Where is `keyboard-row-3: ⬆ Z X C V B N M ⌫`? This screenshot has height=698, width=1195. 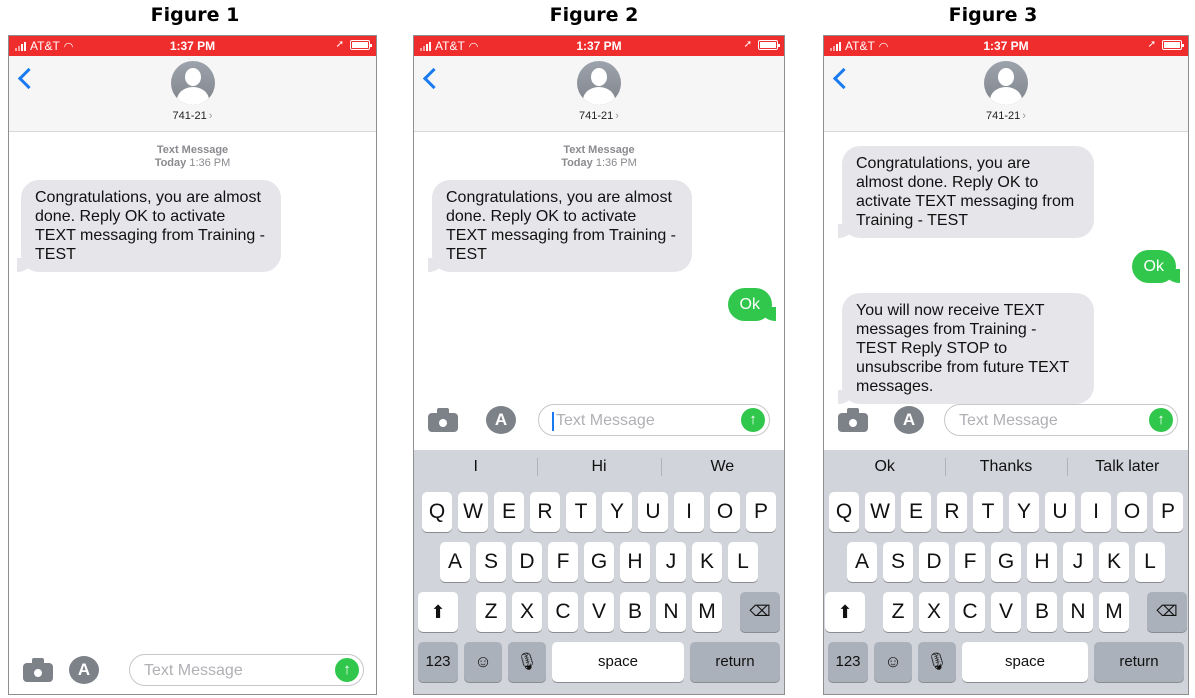 keyboard-row-3: ⬆ Z X C V B N M ⌫ is located at coordinates (599, 612).